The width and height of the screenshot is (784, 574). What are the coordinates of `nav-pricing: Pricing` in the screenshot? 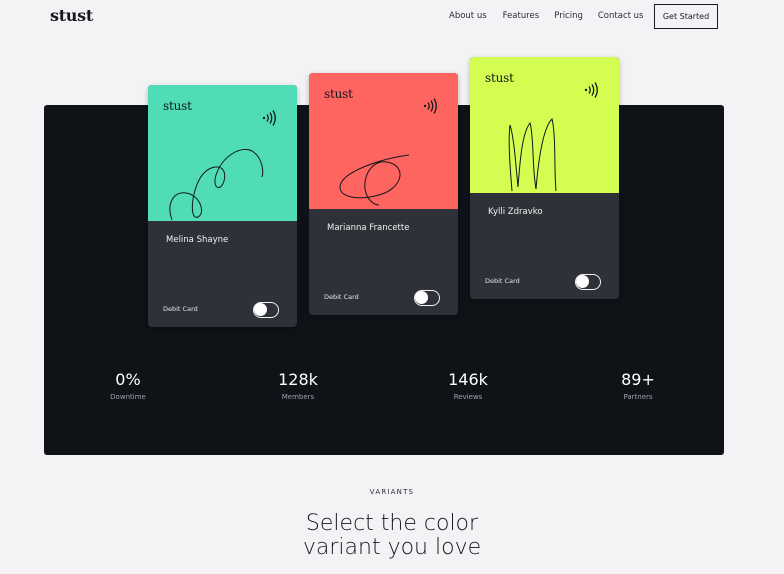 It's located at (568, 16).